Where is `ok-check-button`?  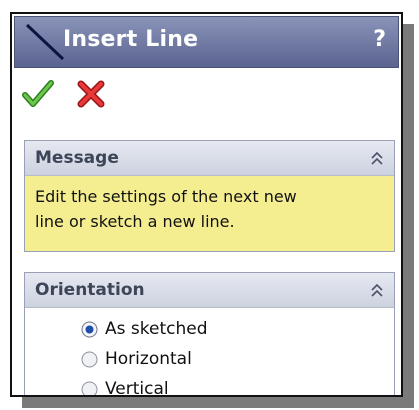 ok-check-button is located at coordinates (38, 94).